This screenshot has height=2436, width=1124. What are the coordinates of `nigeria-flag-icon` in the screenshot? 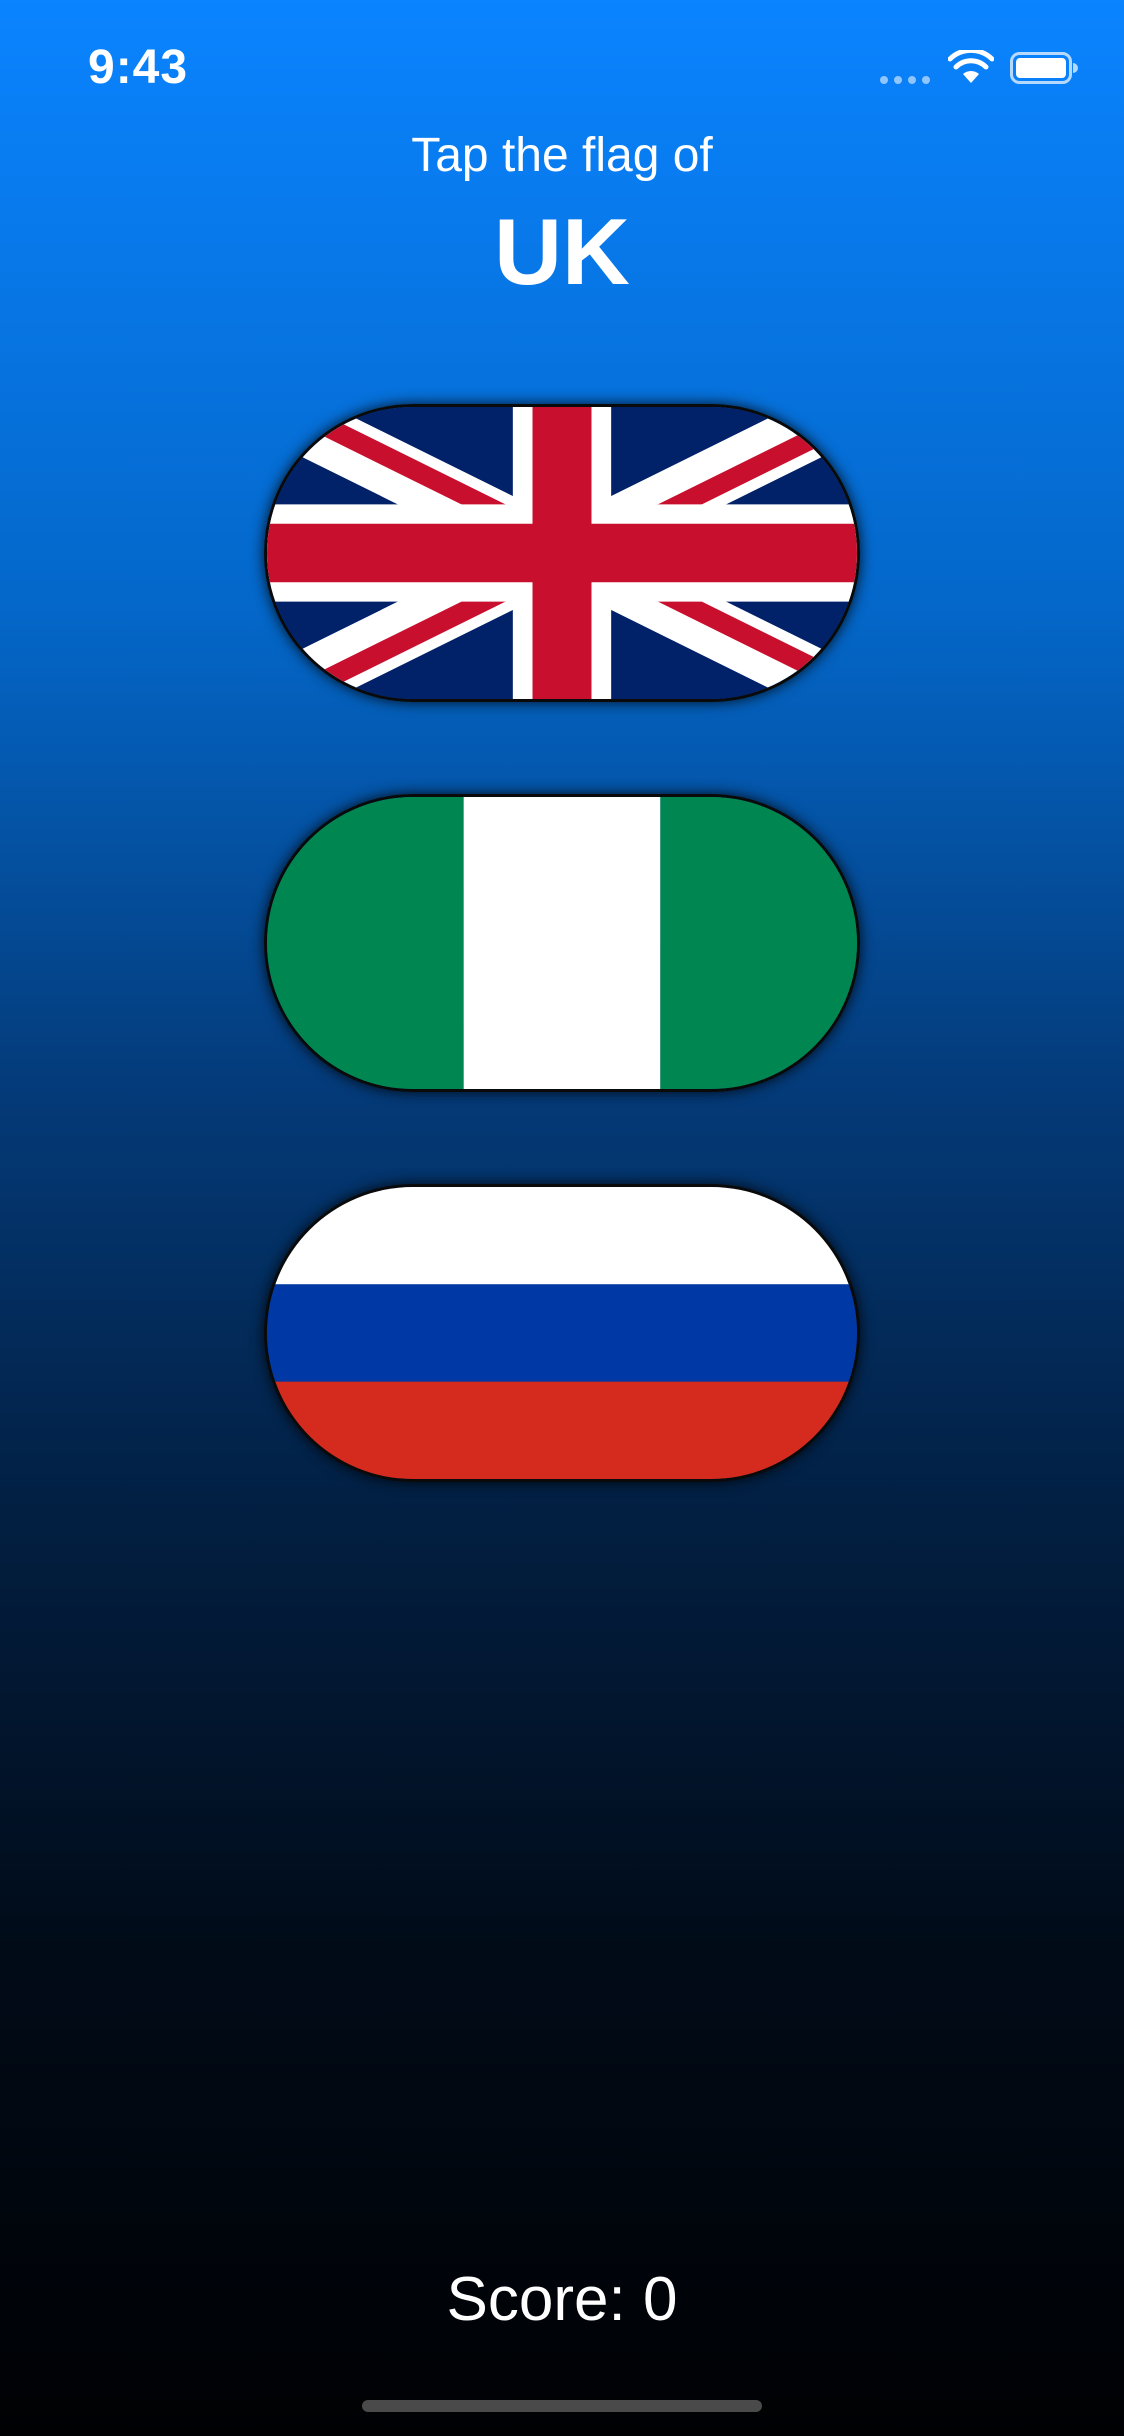 It's located at (562, 943).